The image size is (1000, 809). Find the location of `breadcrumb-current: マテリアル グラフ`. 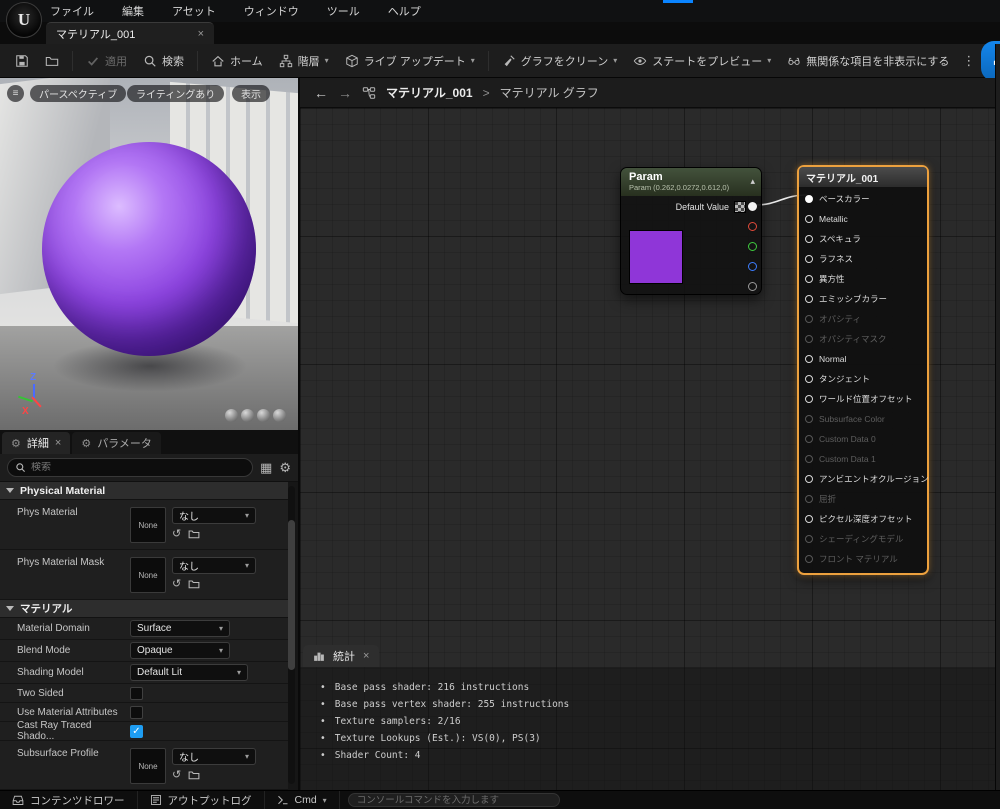

breadcrumb-current: マテリアル グラフ is located at coordinates (549, 92).